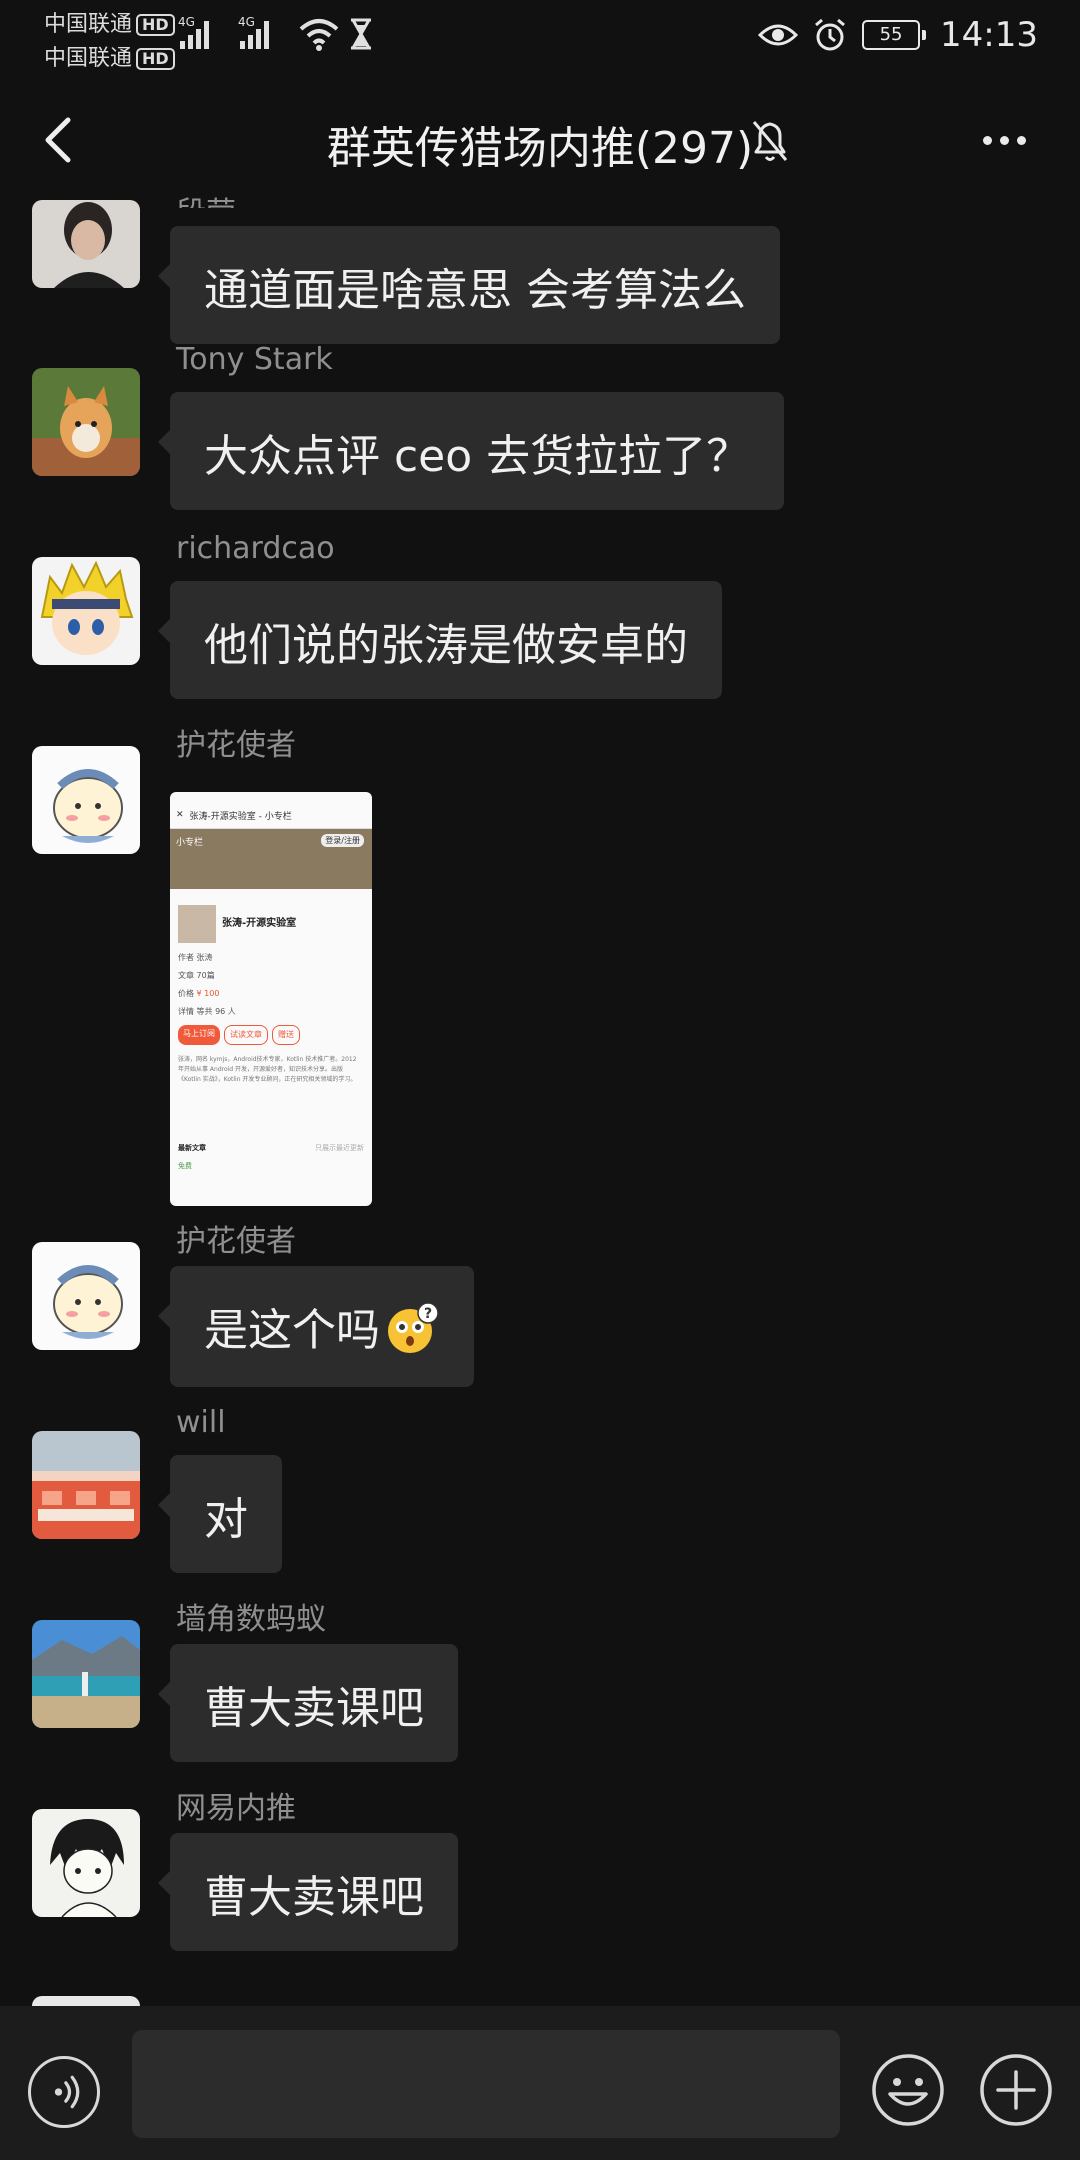 The height and width of the screenshot is (2160, 1080). I want to click on net-1-label: 4G, so click(186, 22).